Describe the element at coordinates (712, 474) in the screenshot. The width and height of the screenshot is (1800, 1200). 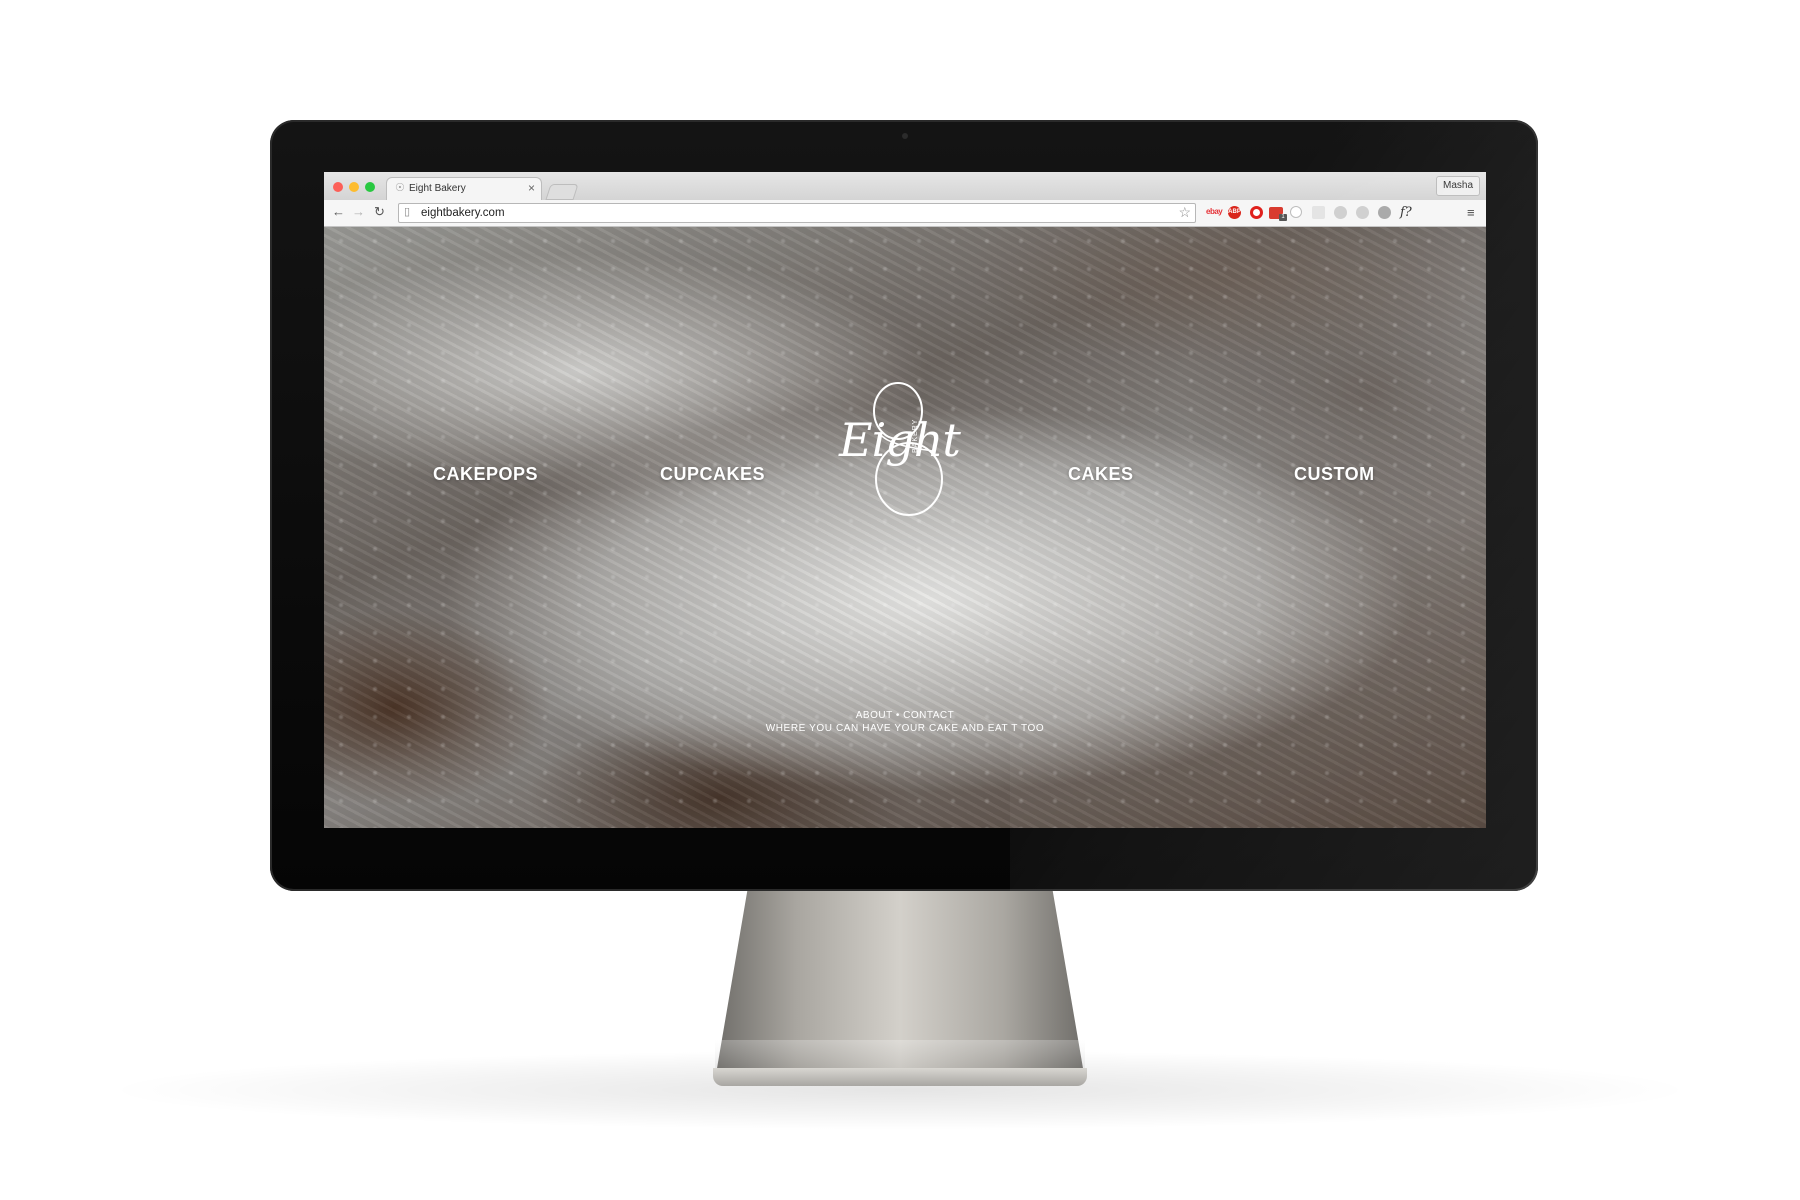
I see `nav-cupcakes: CUPCAKES` at that location.